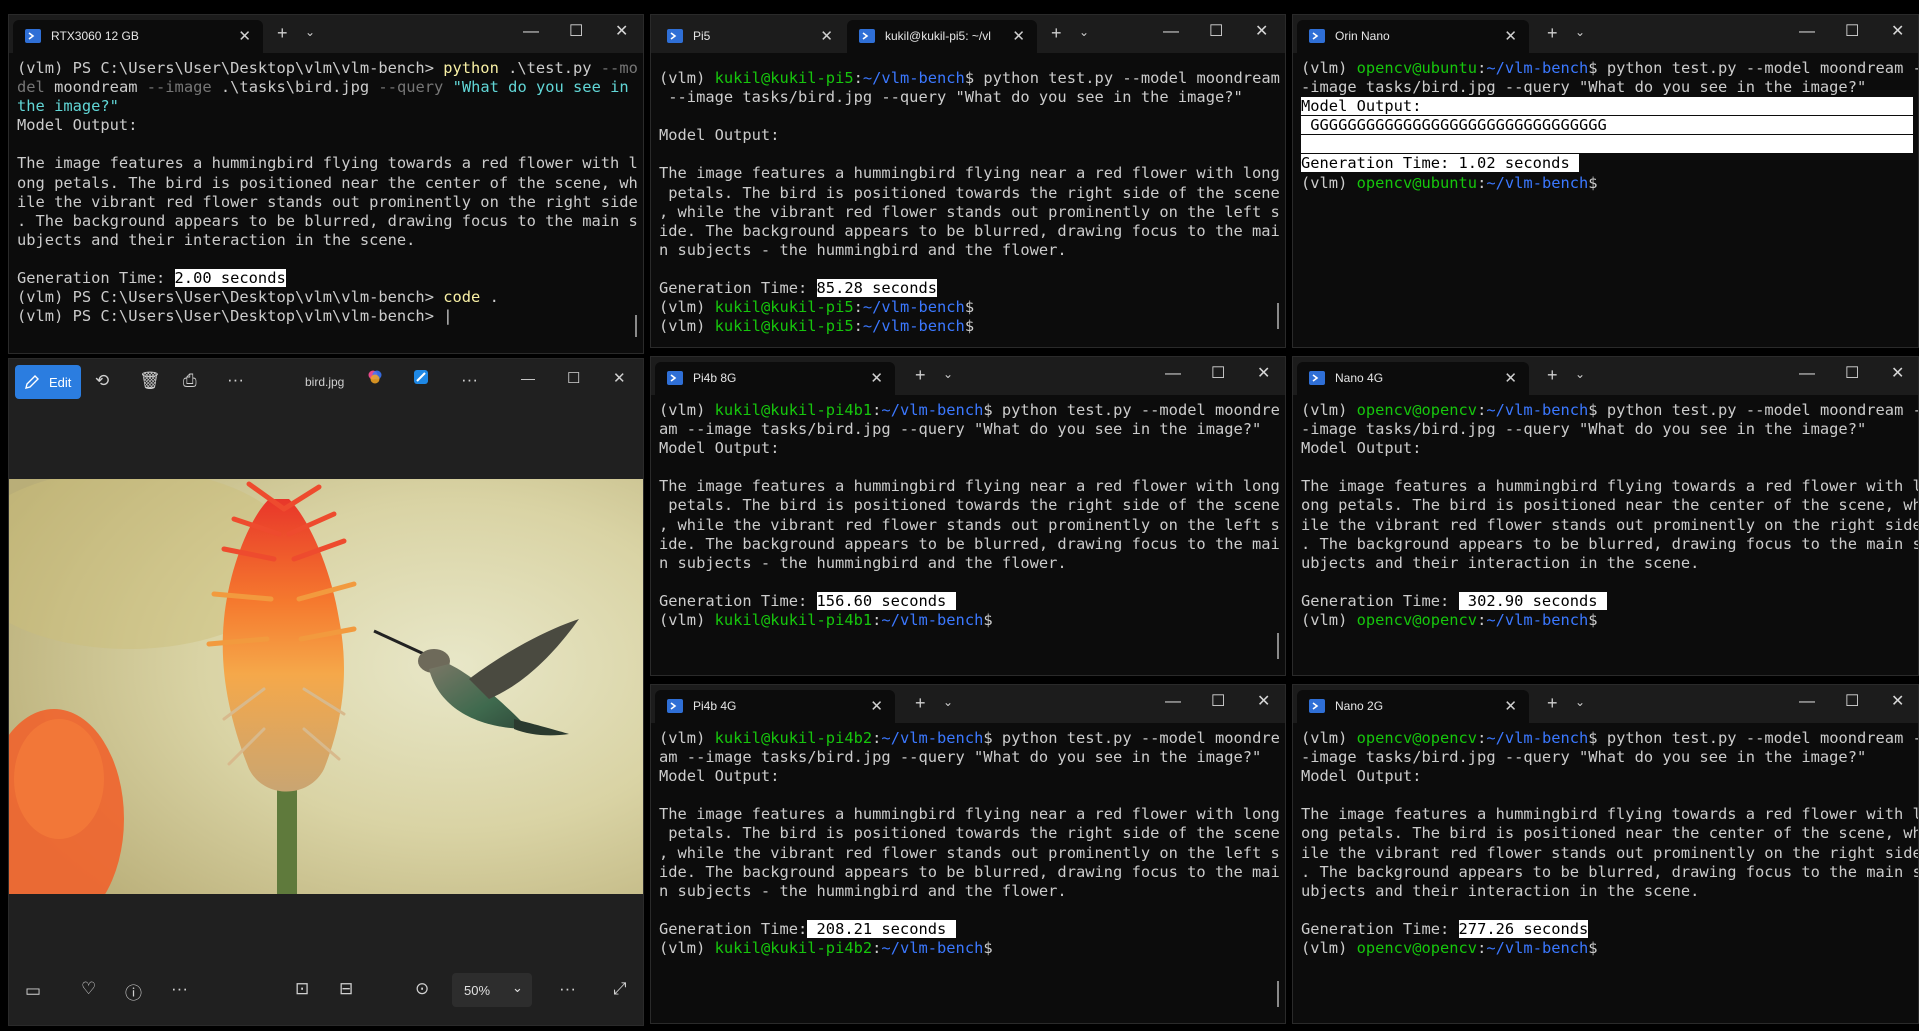  What do you see at coordinates (33, 991) in the screenshot?
I see `filmstrip-icon: ▭` at bounding box center [33, 991].